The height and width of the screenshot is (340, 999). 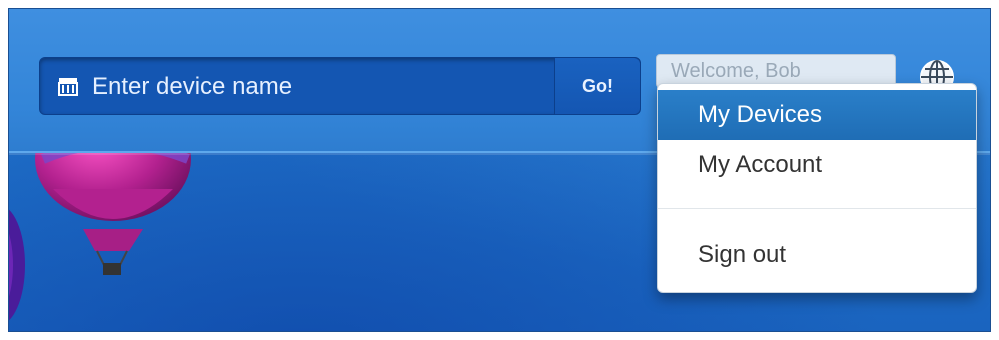 What do you see at coordinates (736, 71) in the screenshot?
I see `welcome-label: Welcome, Bob` at bounding box center [736, 71].